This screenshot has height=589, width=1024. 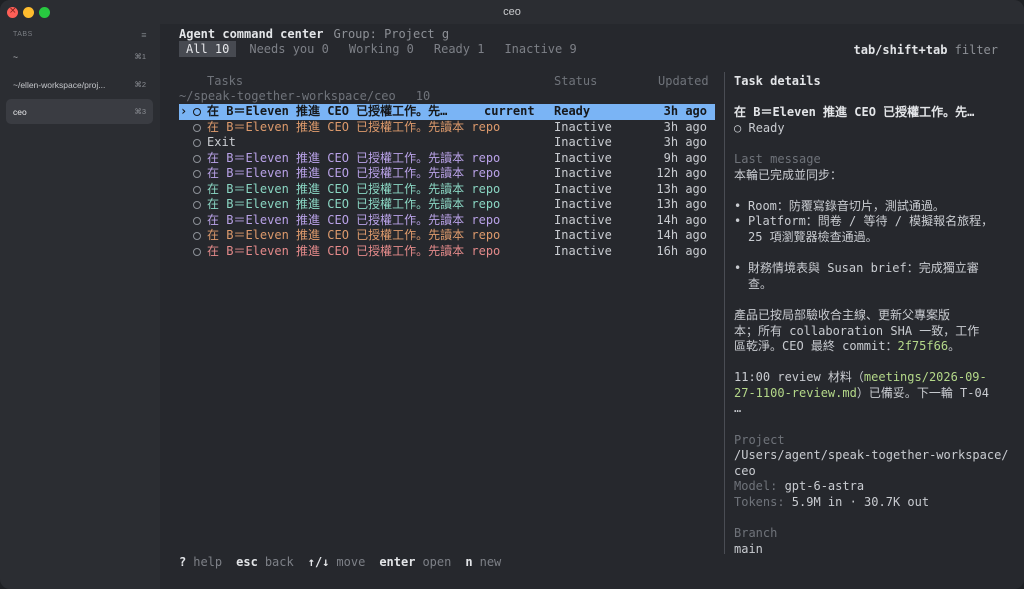 I want to click on path-line: /Users/agent/speak-together-workspace/, so click(x=871, y=455).